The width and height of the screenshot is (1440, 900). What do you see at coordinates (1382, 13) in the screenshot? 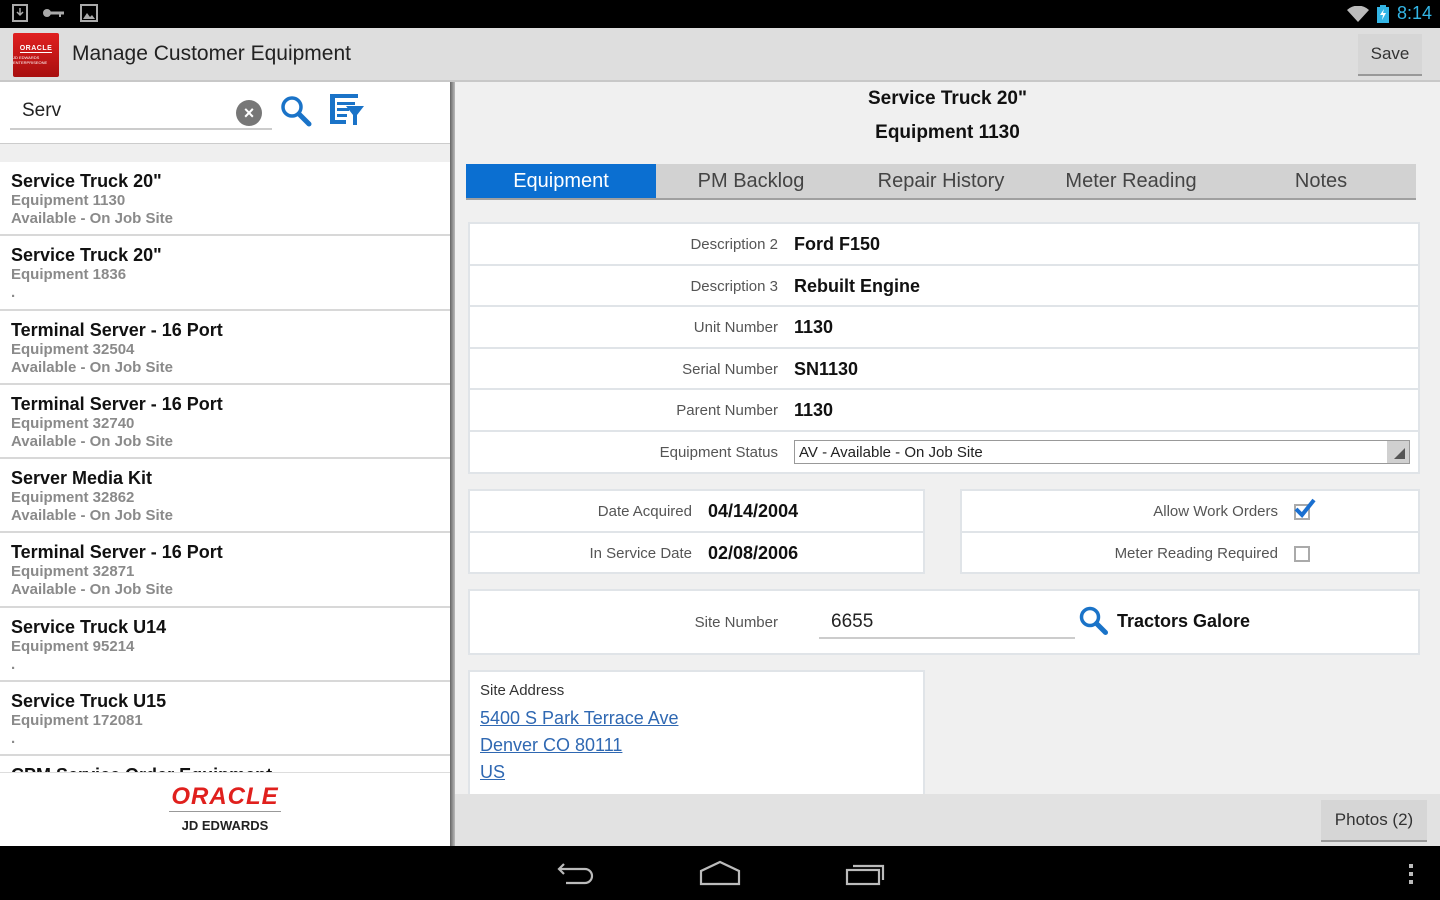
I see `battery-charging-icon` at bounding box center [1382, 13].